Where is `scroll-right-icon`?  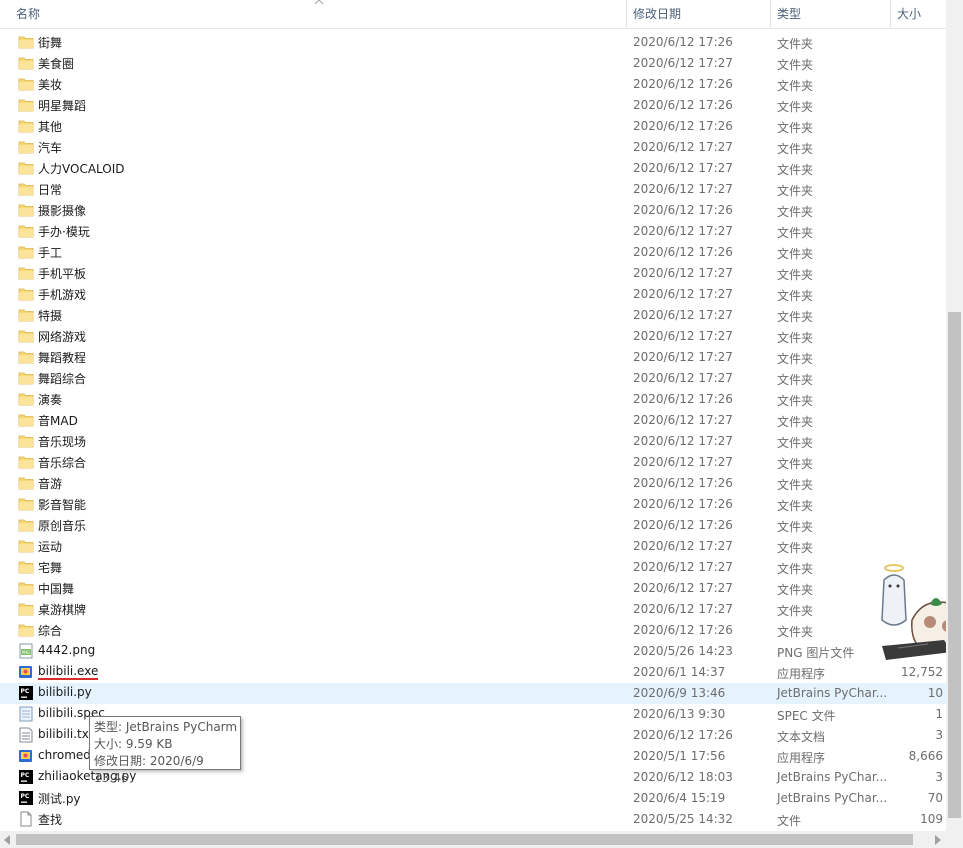
scroll-right-icon is located at coordinates (938, 840).